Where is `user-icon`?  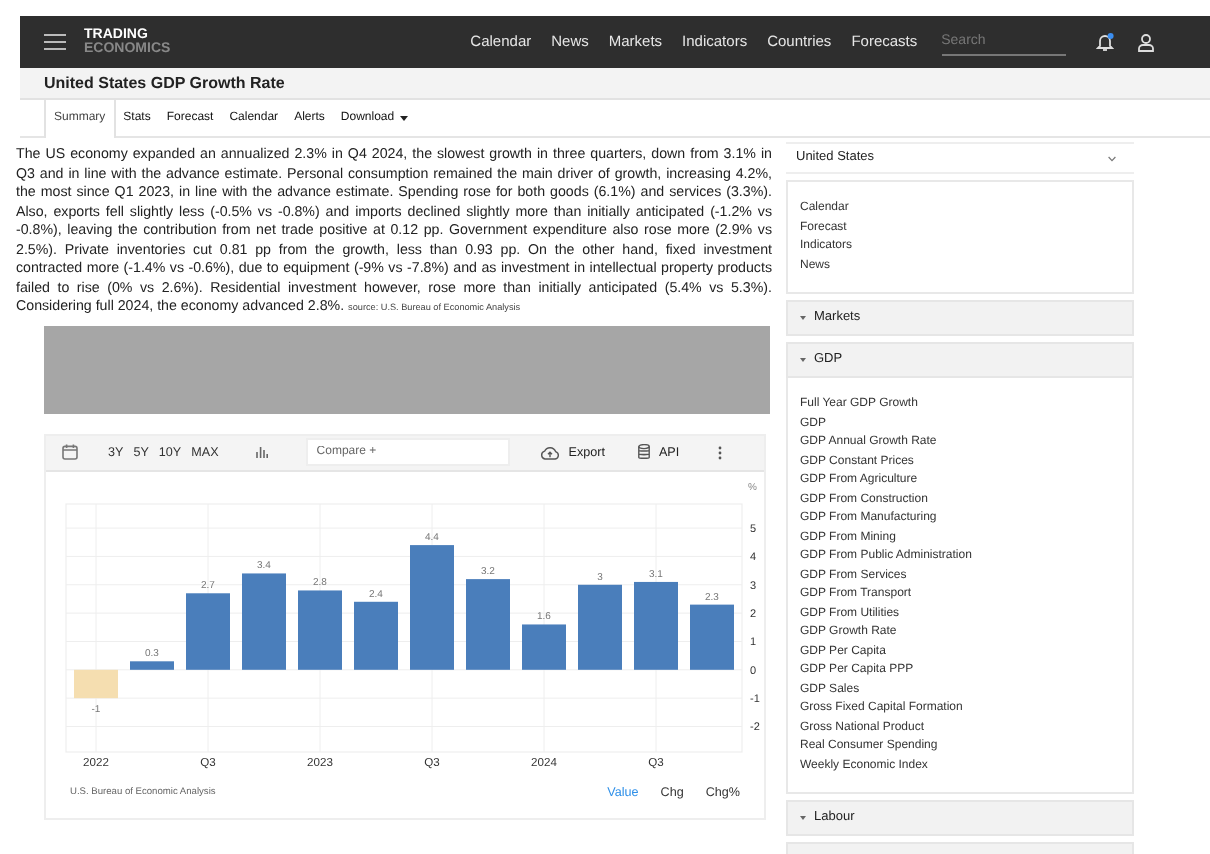 user-icon is located at coordinates (1145, 42).